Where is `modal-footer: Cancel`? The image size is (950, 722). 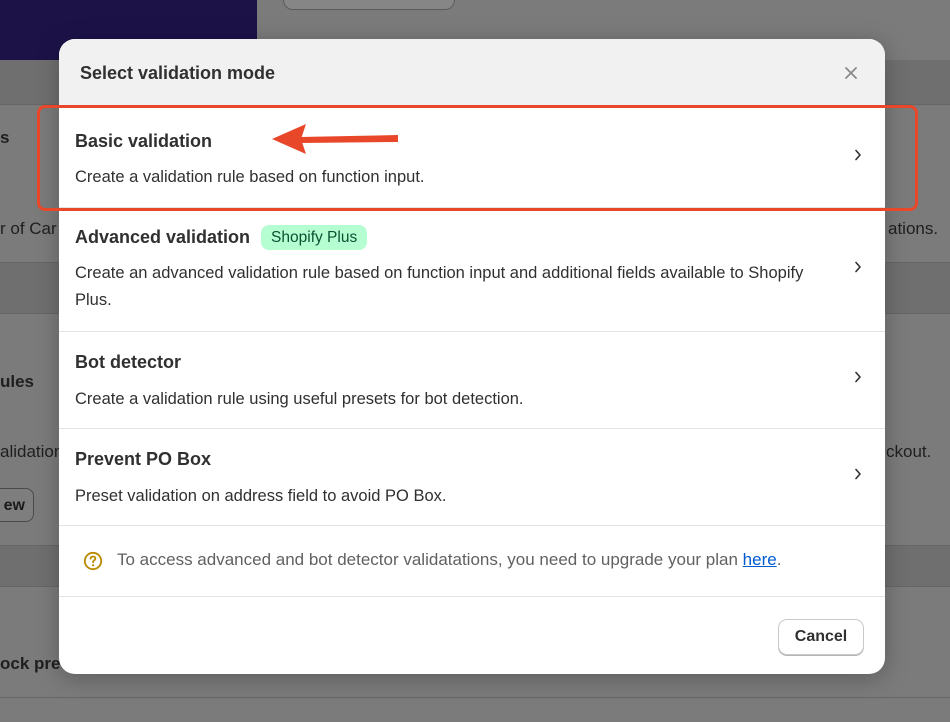
modal-footer: Cancel is located at coordinates (472, 635).